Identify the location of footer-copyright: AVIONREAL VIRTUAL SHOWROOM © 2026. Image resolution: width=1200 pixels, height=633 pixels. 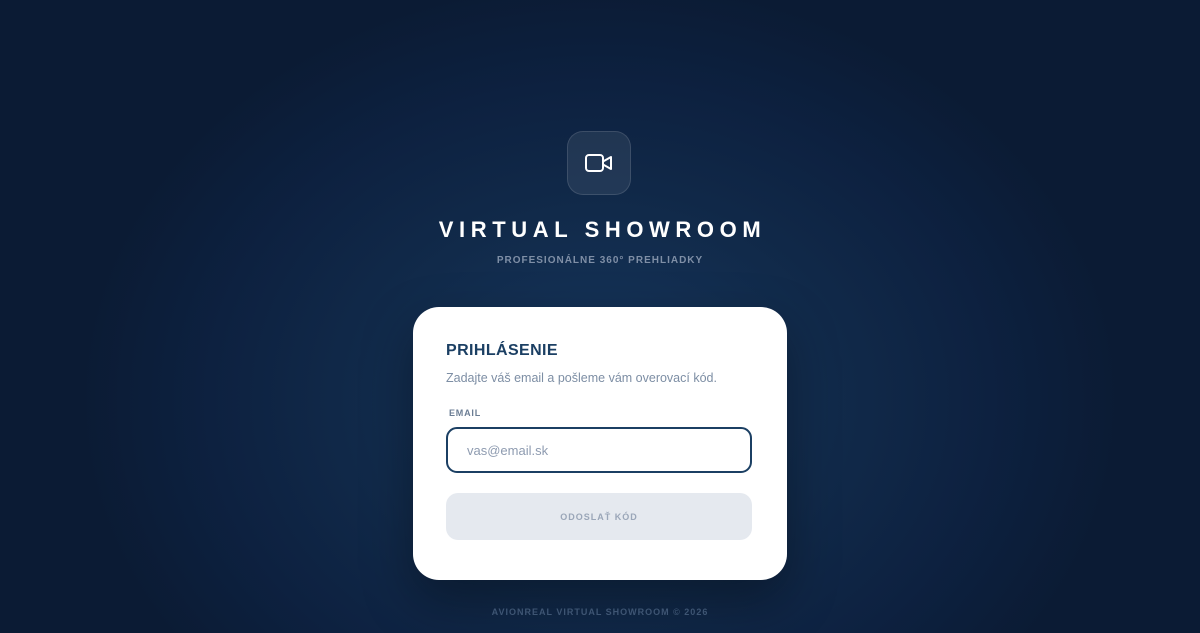
(600, 612).